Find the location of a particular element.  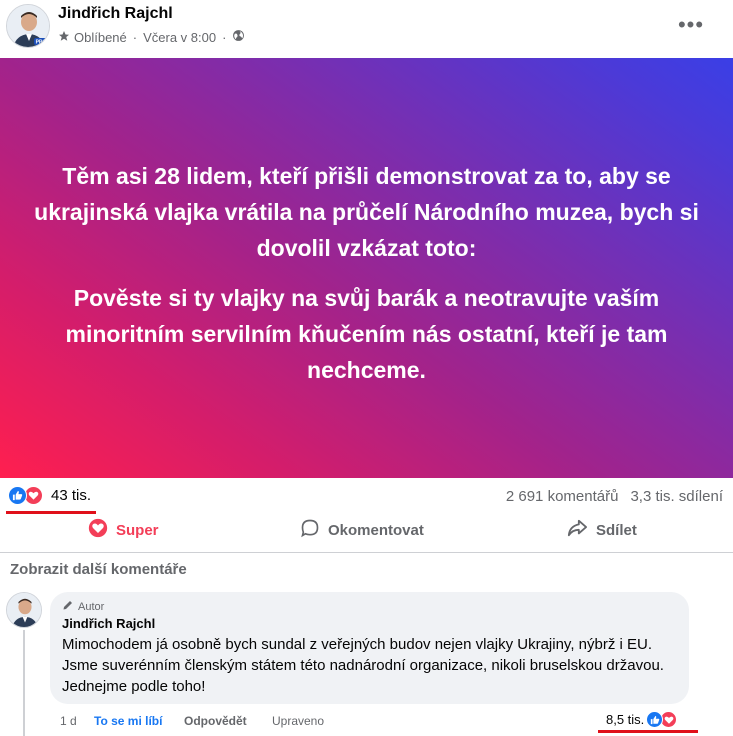

shares-count: 3,3 tis. sdílení is located at coordinates (676, 496).